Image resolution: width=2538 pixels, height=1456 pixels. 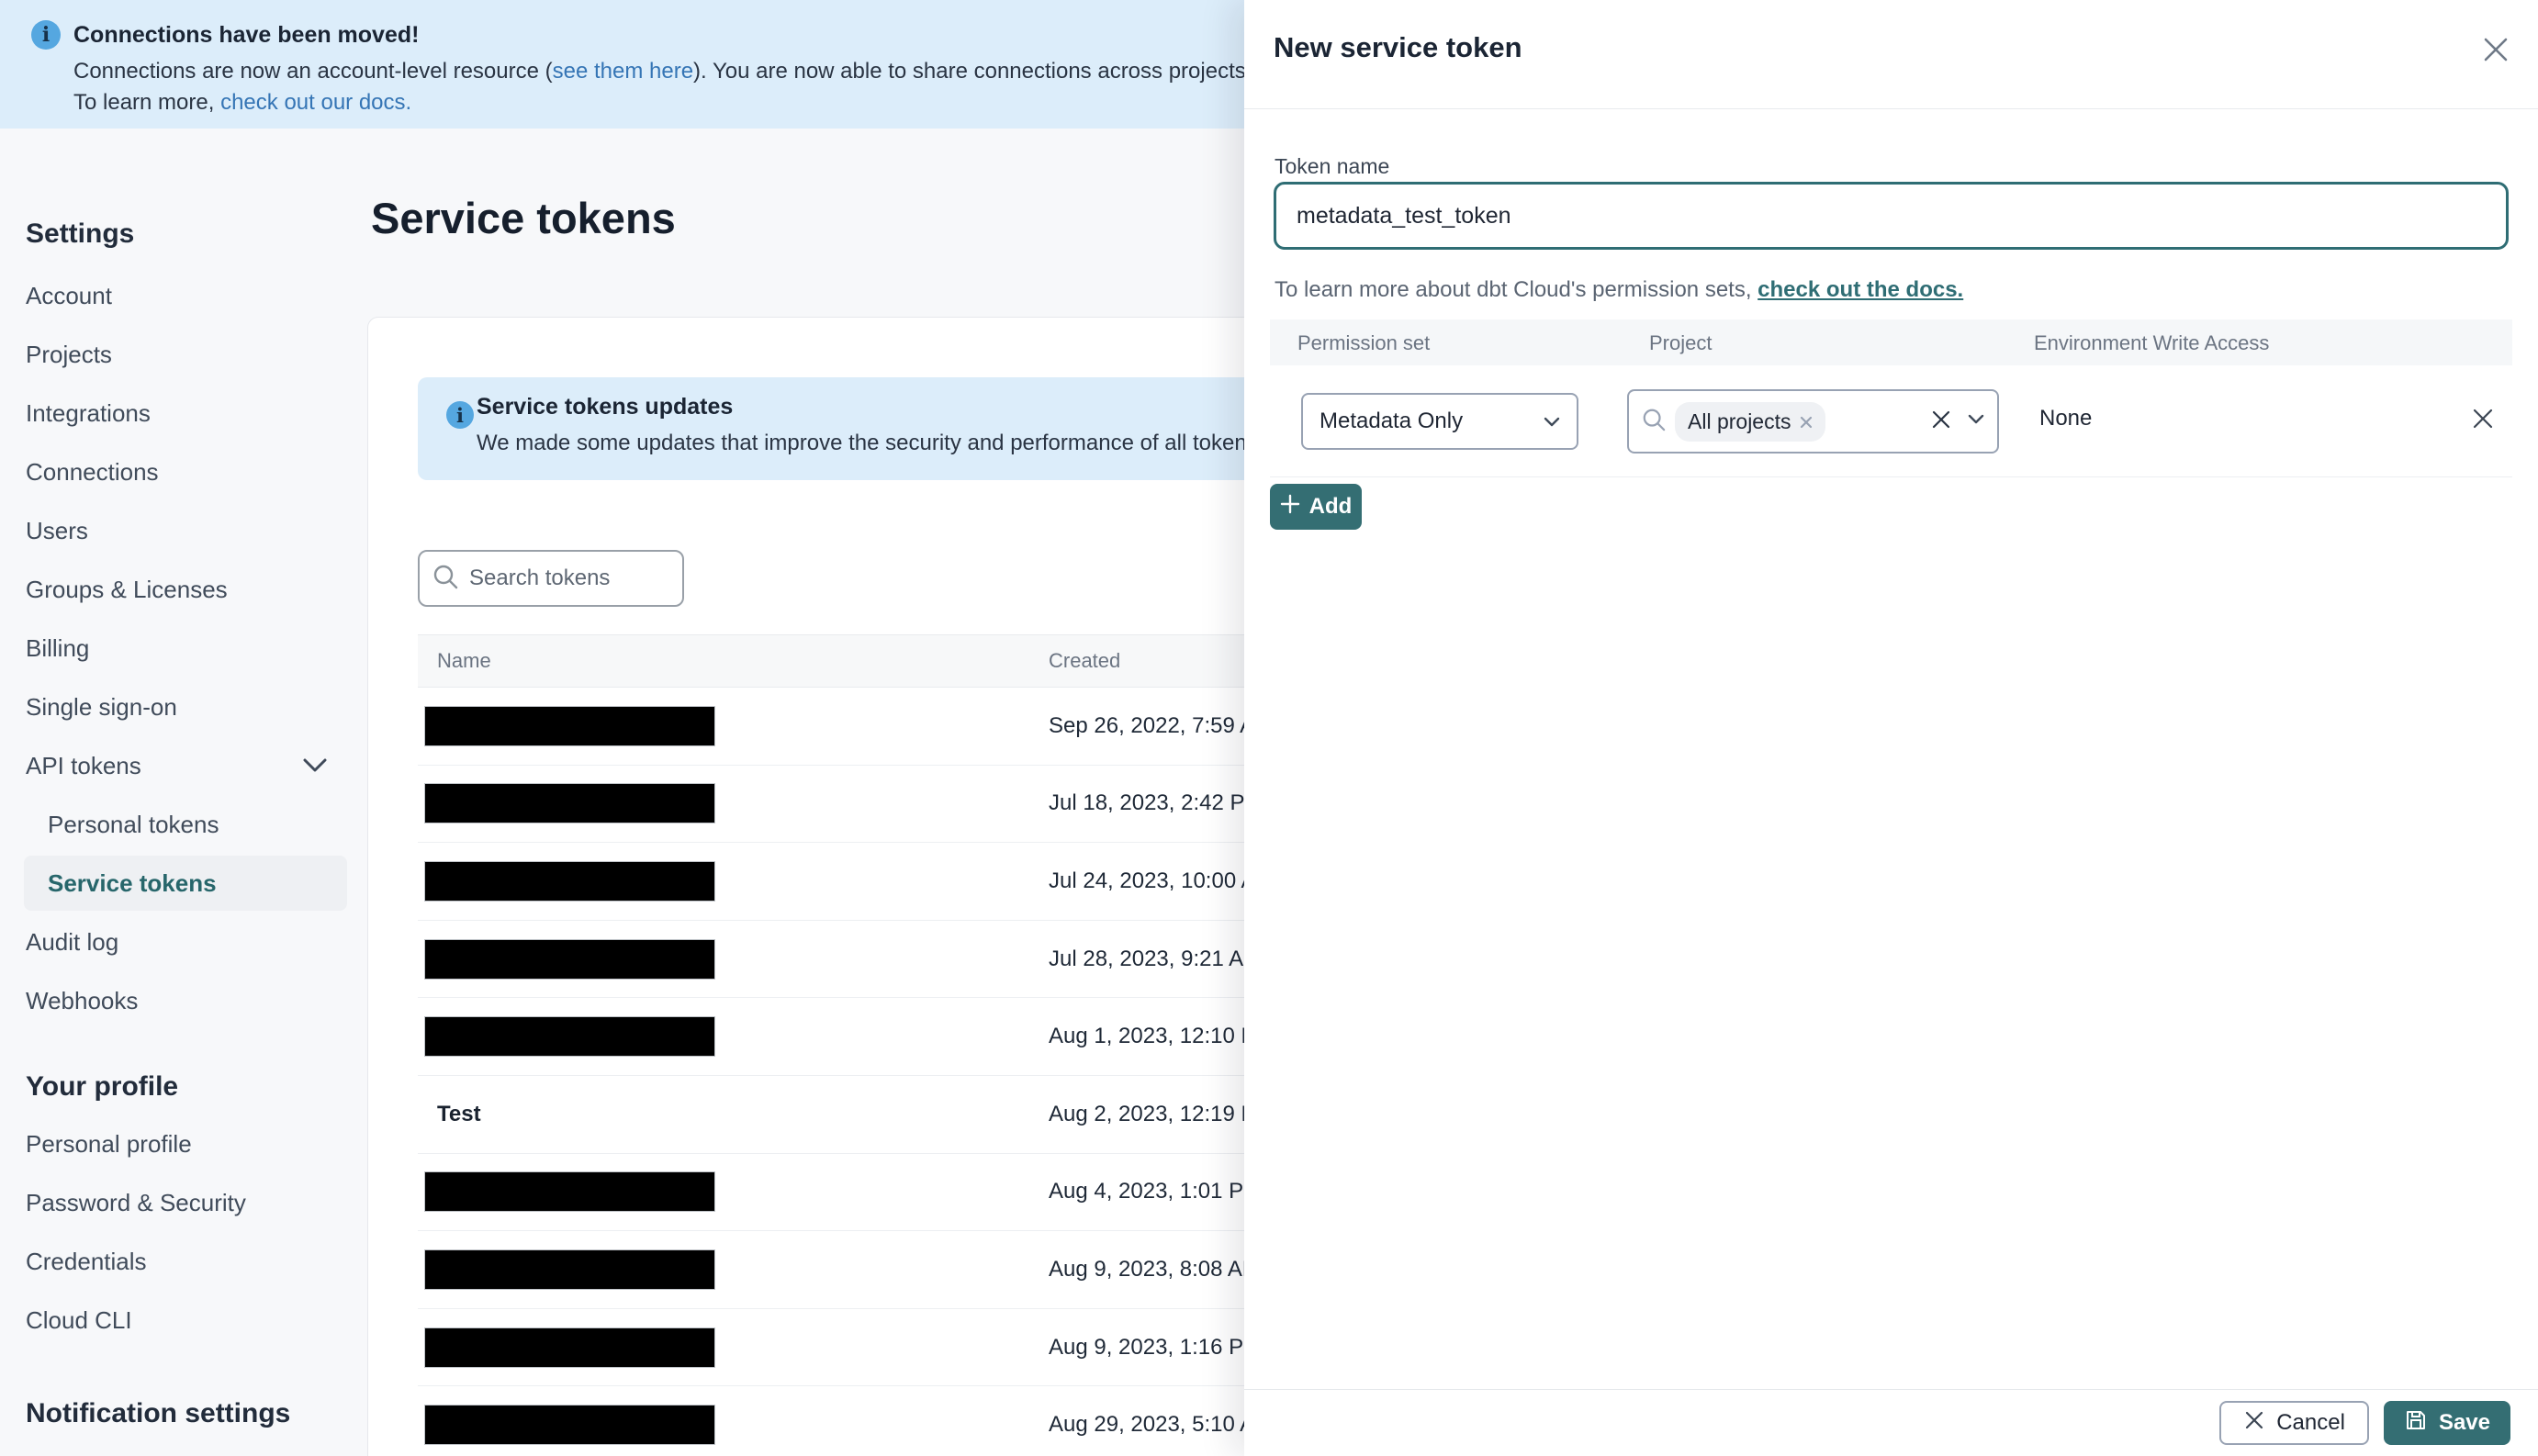 What do you see at coordinates (2311, 1422) in the screenshot?
I see `cancel-button-label: Cancel` at bounding box center [2311, 1422].